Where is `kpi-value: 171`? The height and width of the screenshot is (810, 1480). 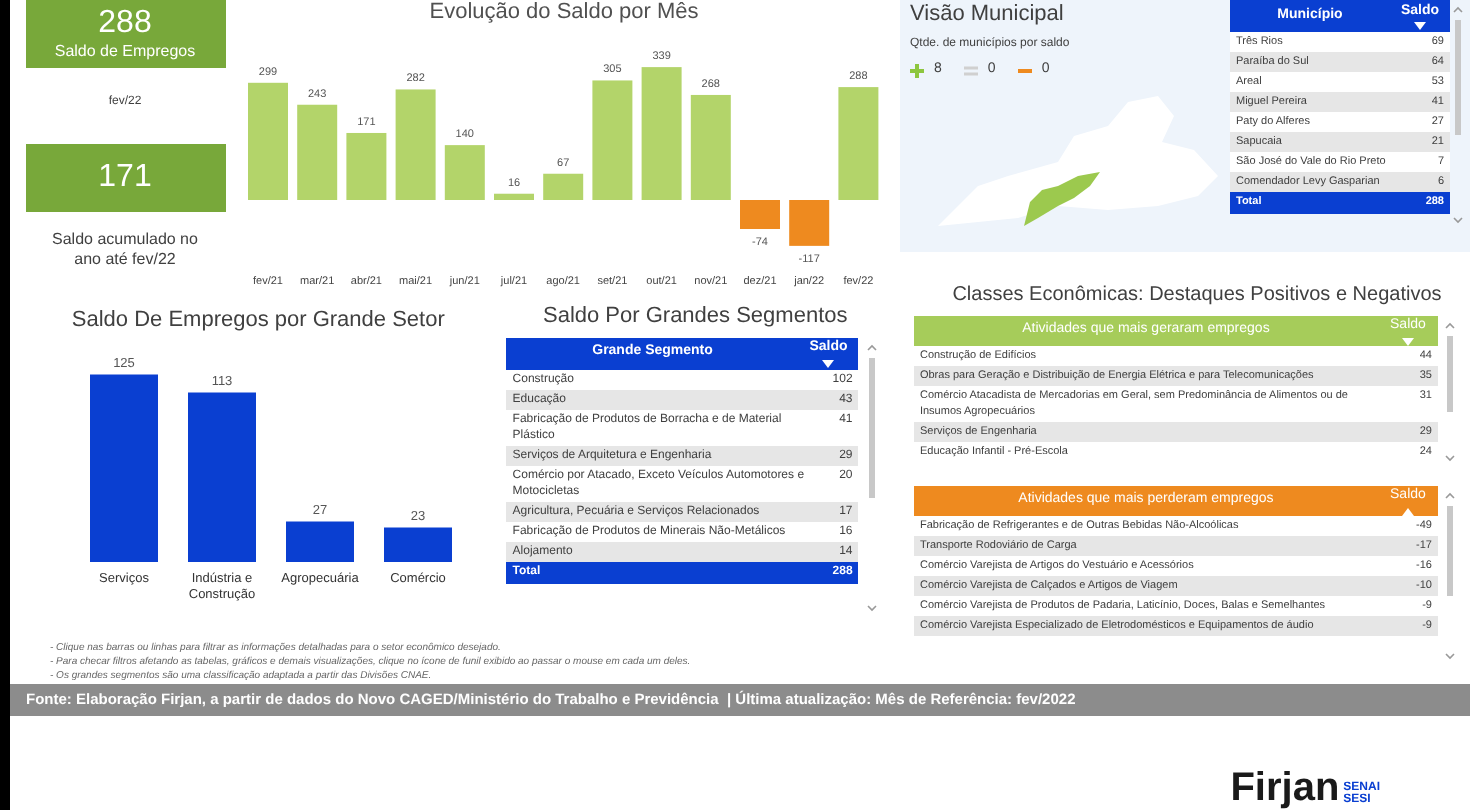 kpi-value: 171 is located at coordinates (125, 178).